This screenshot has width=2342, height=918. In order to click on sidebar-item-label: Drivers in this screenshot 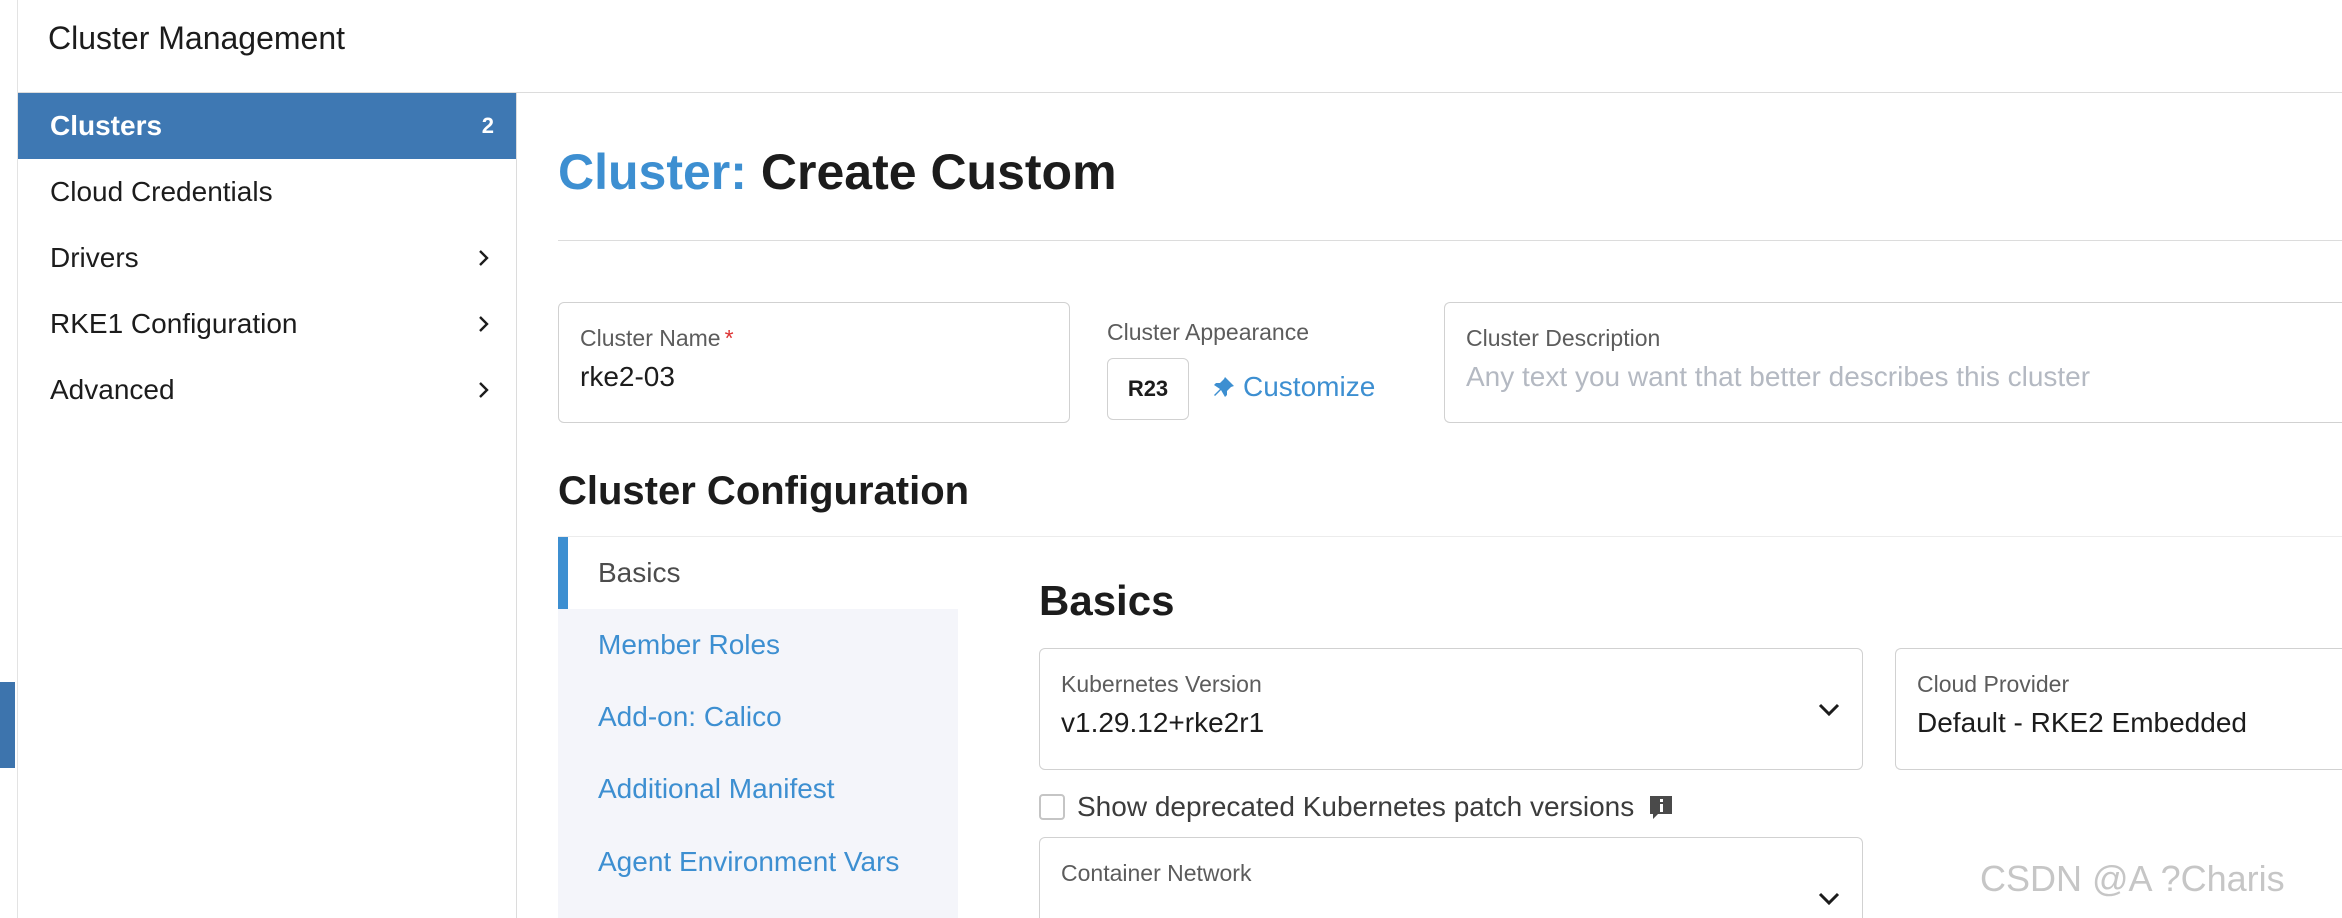, I will do `click(94, 257)`.